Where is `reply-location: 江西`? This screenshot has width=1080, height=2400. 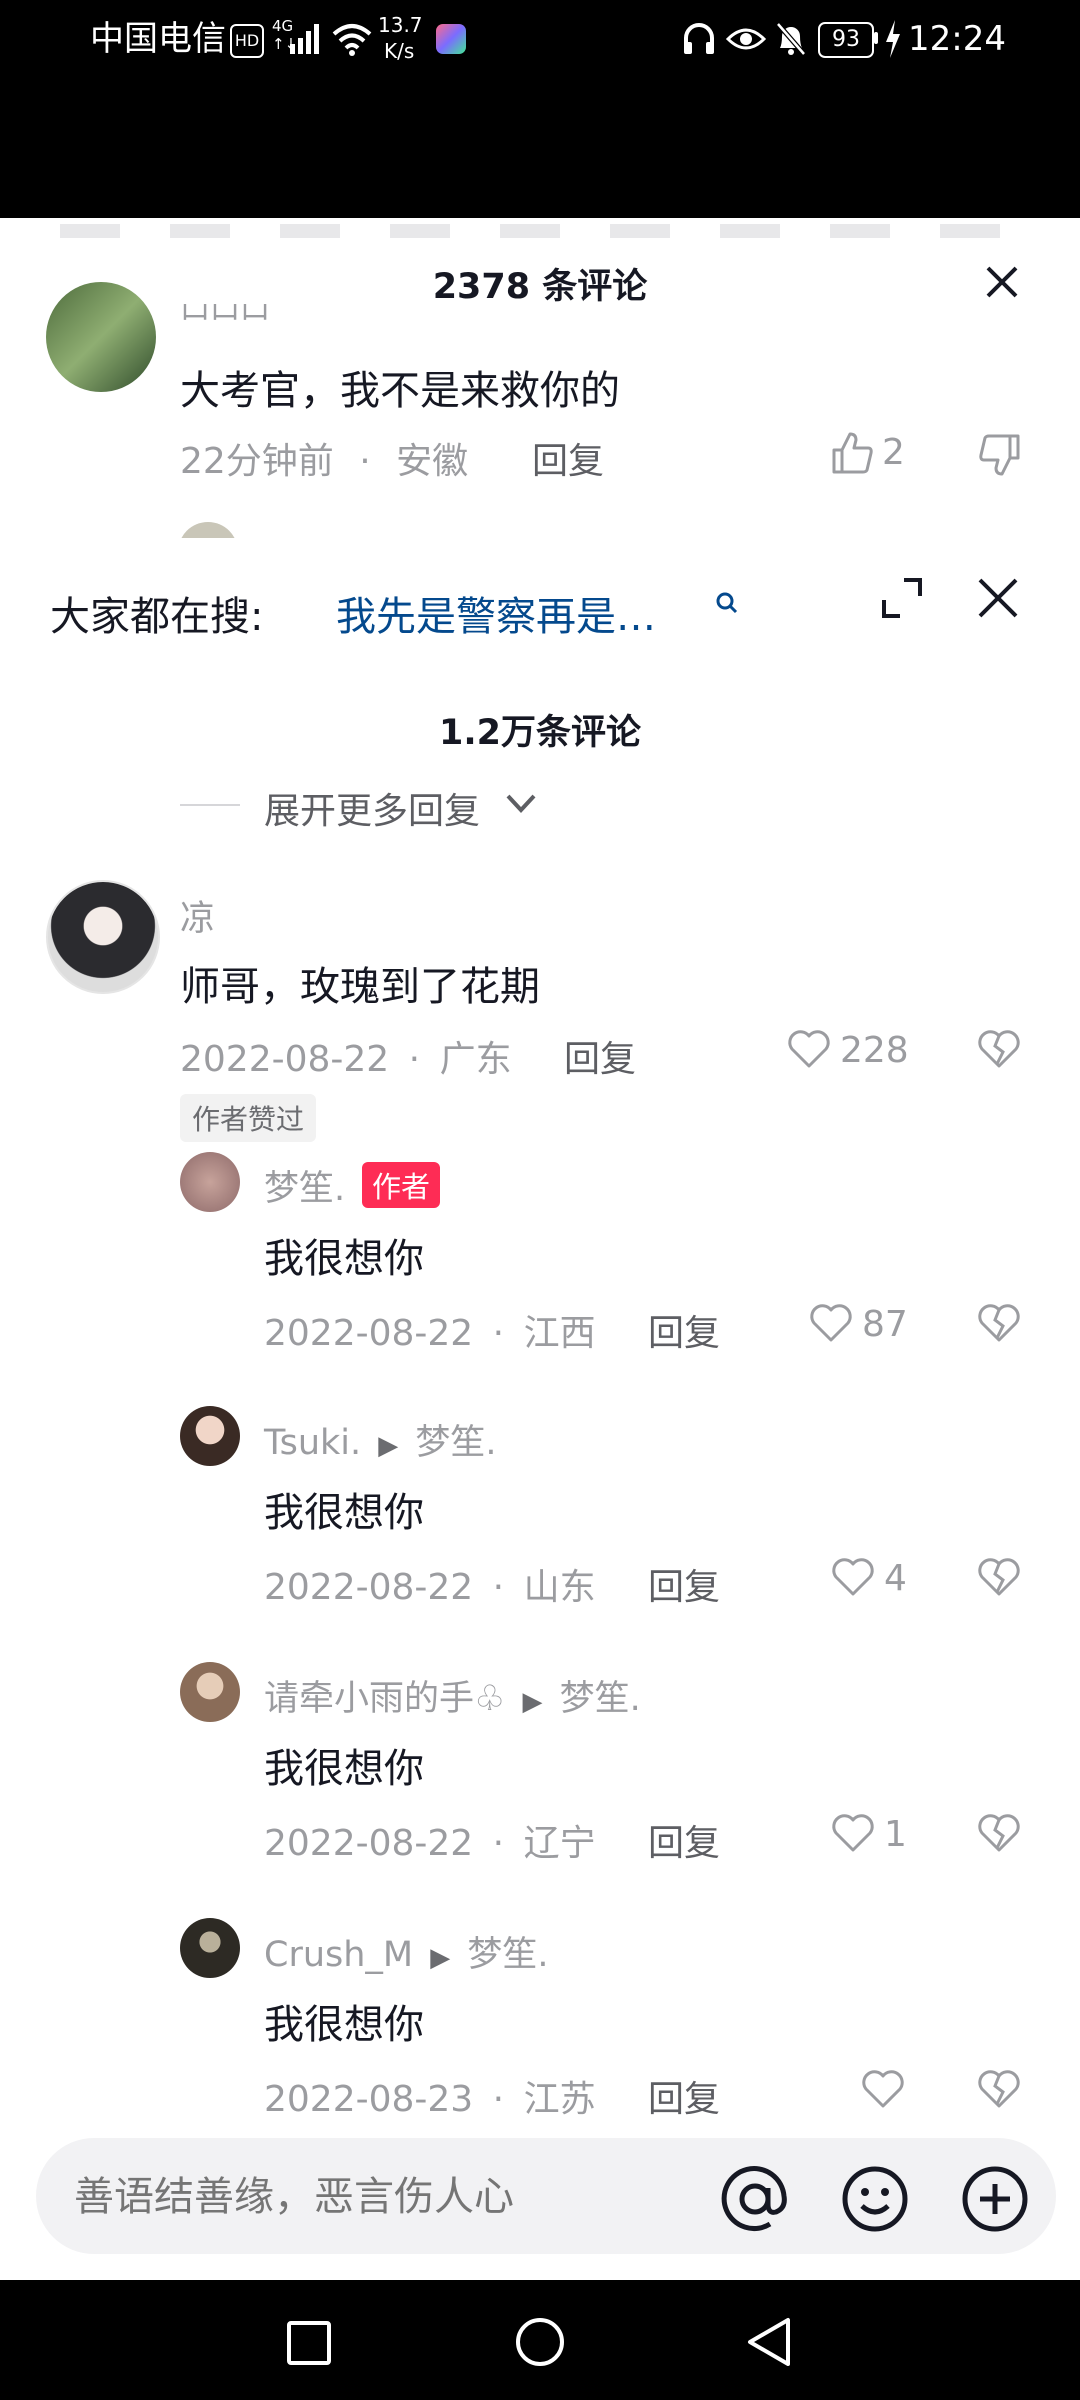 reply-location: 江西 is located at coordinates (559, 1333).